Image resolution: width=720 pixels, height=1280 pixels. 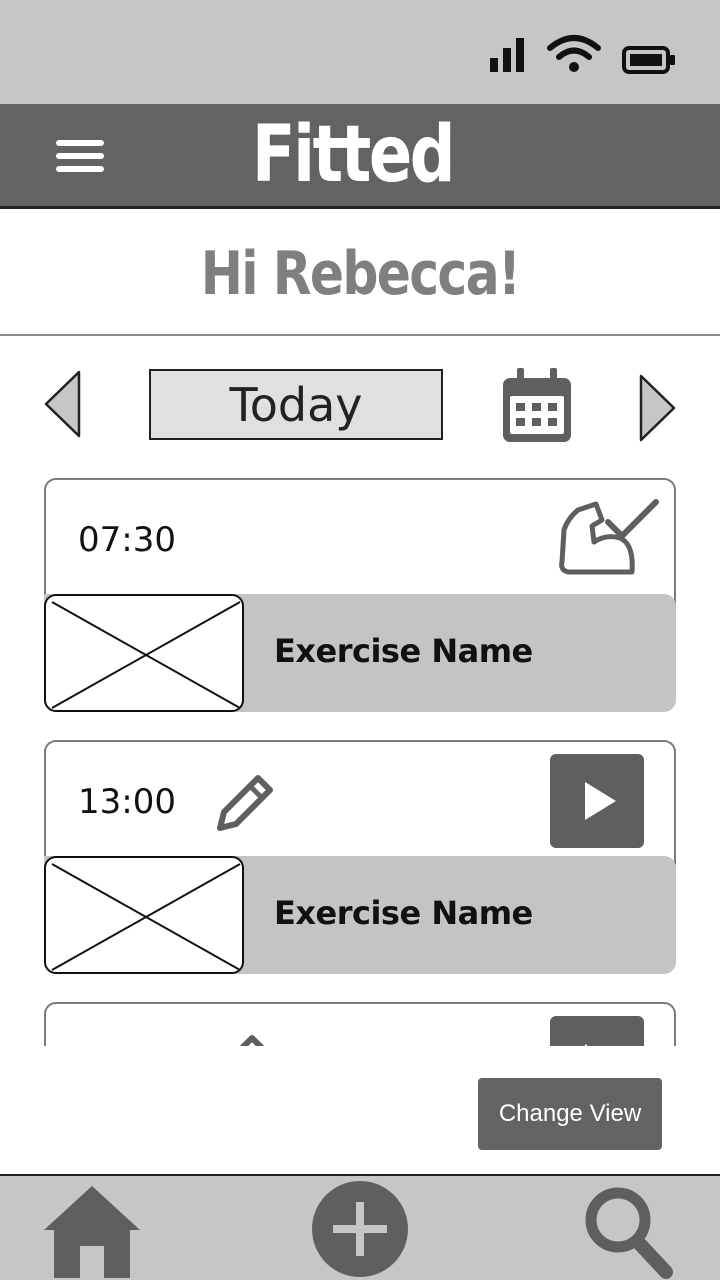 I want to click on app-title: Fitted, so click(x=353, y=155).